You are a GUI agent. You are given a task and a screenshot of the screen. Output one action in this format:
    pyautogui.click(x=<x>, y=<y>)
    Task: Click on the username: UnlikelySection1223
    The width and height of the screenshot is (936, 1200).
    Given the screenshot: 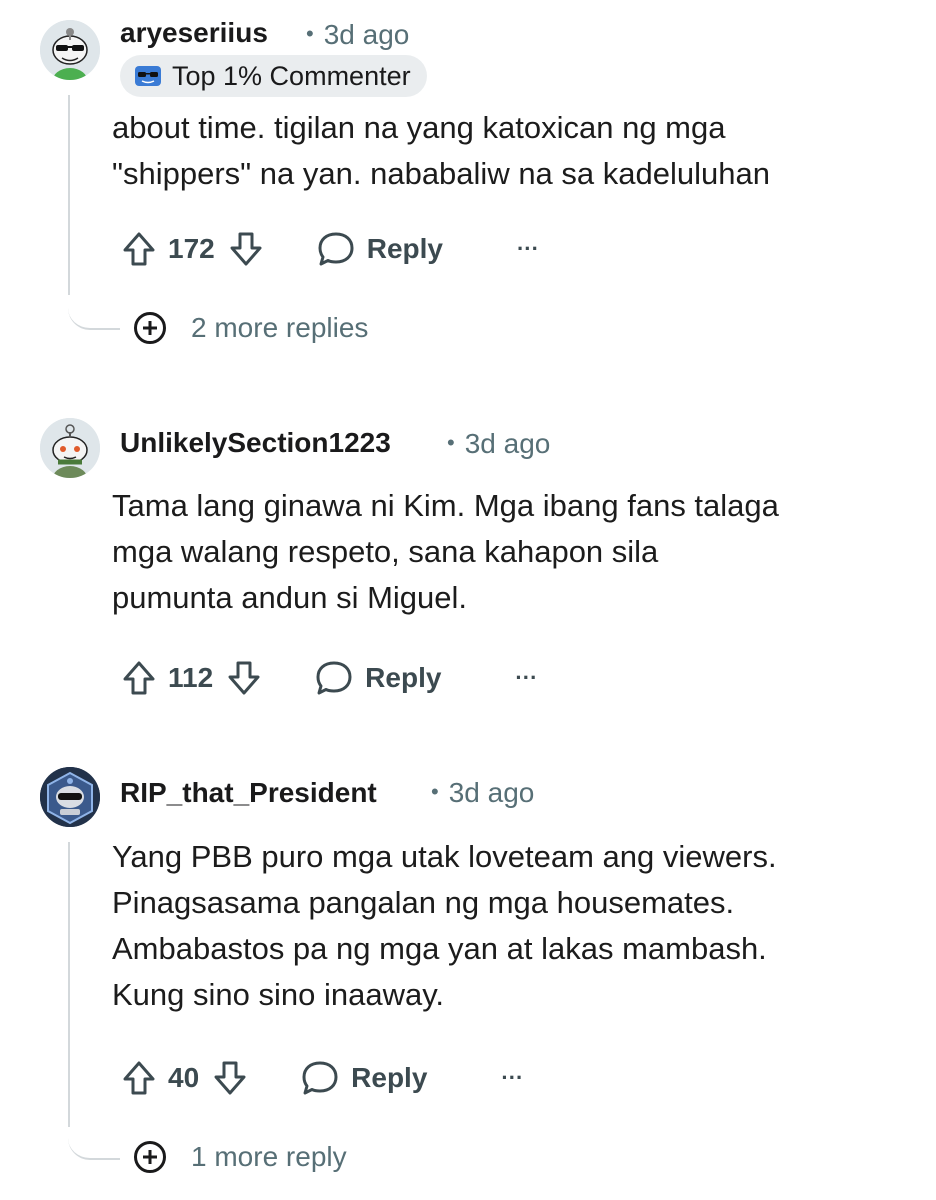 What is the action you would take?
    pyautogui.click(x=255, y=443)
    